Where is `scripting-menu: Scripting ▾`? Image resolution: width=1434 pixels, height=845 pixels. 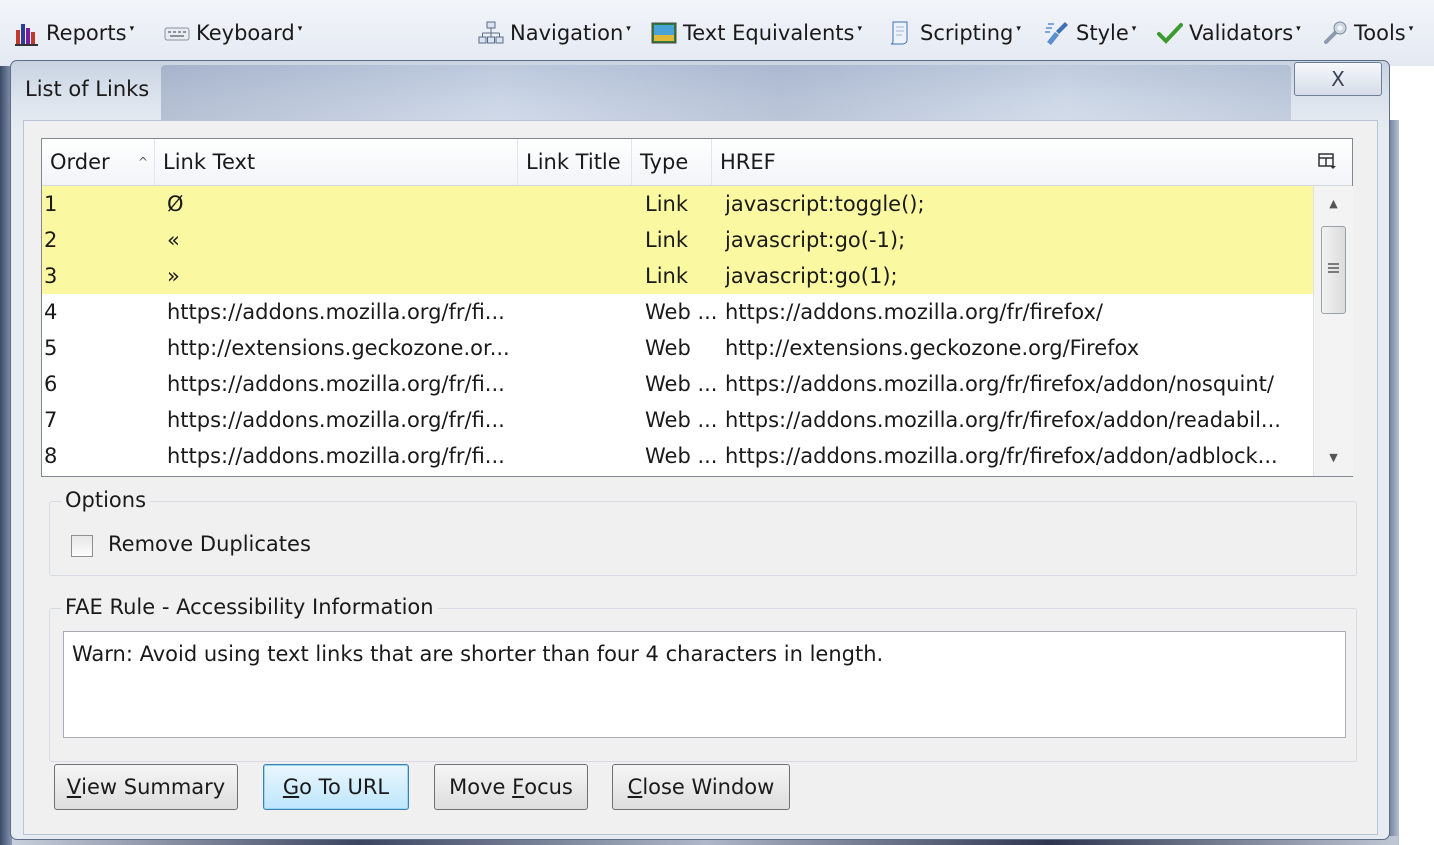 scripting-menu: Scripting ▾ is located at coordinates (954, 33).